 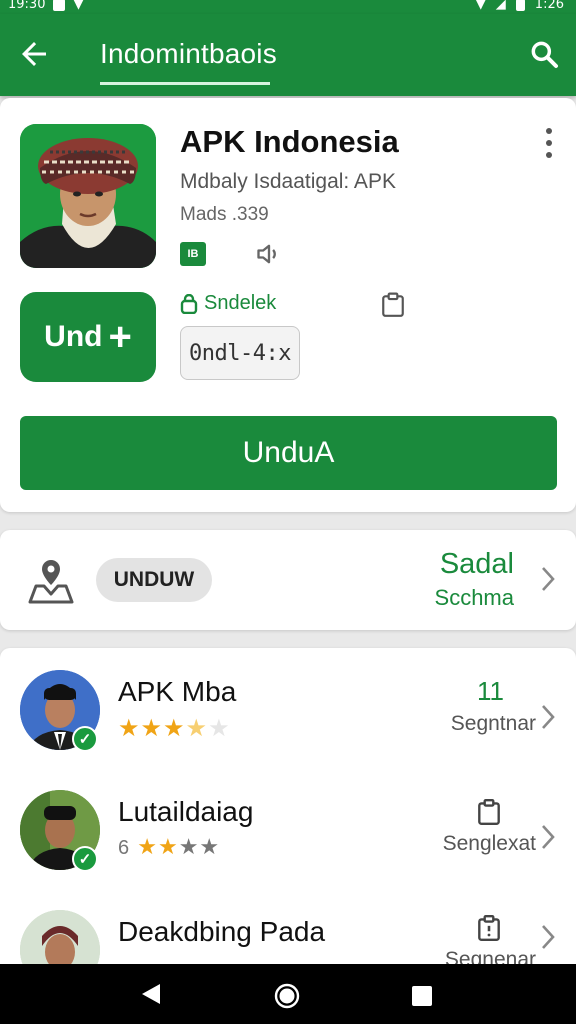 What do you see at coordinates (224, 214) in the screenshot?
I see `app-meta: Mads .339` at bounding box center [224, 214].